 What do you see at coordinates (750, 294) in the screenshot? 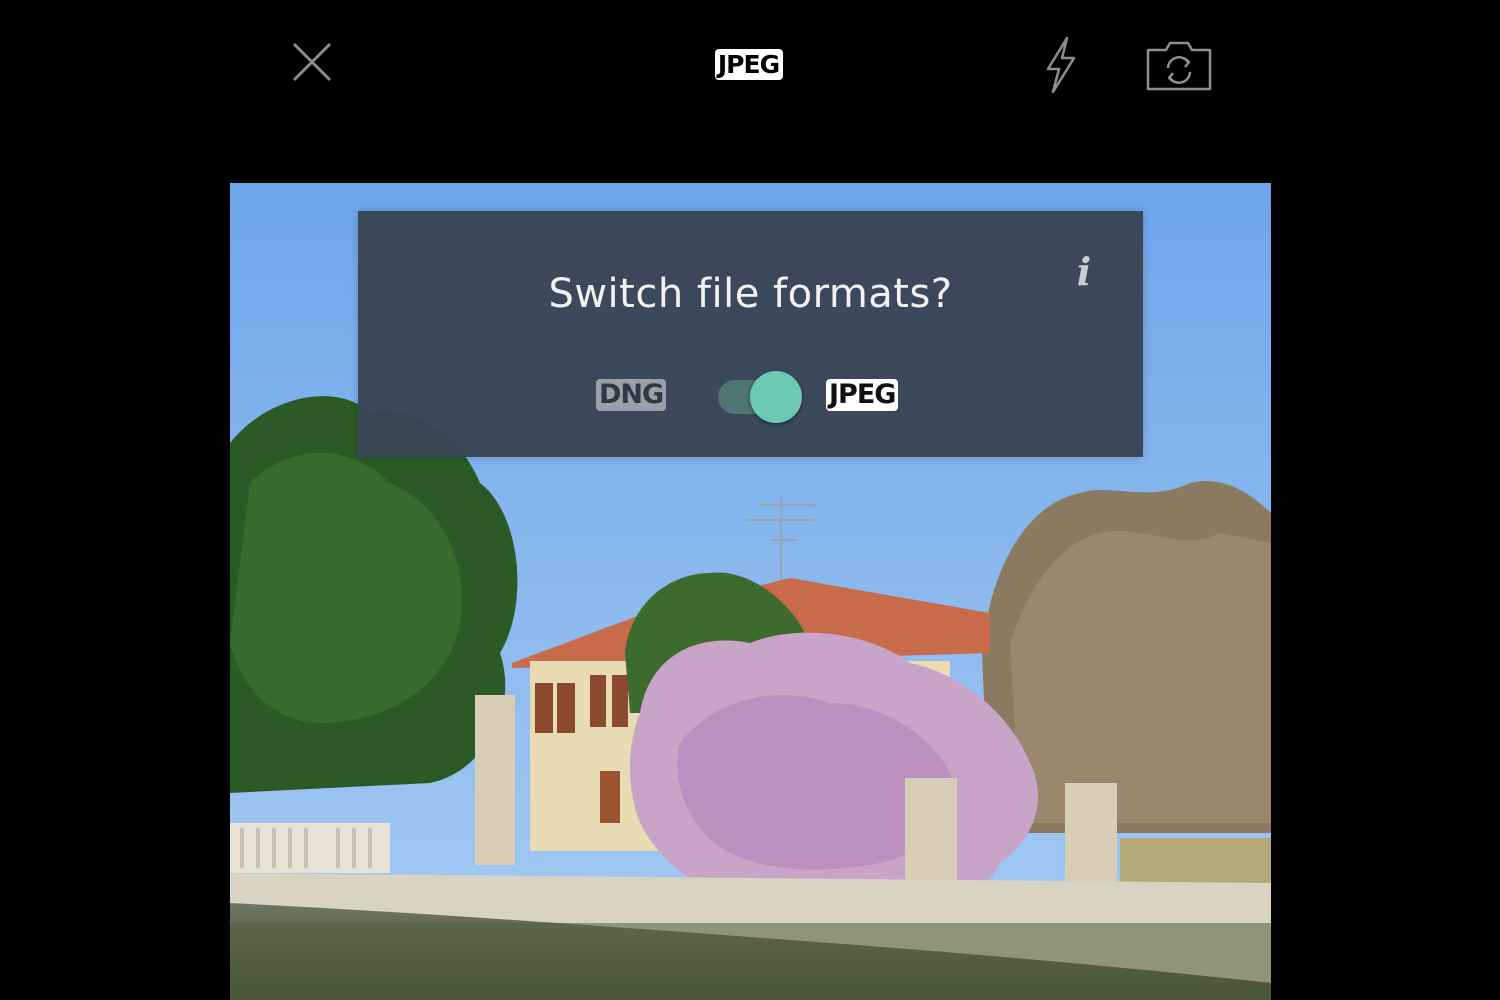
I see `dialog-title: Switch file formats?` at bounding box center [750, 294].